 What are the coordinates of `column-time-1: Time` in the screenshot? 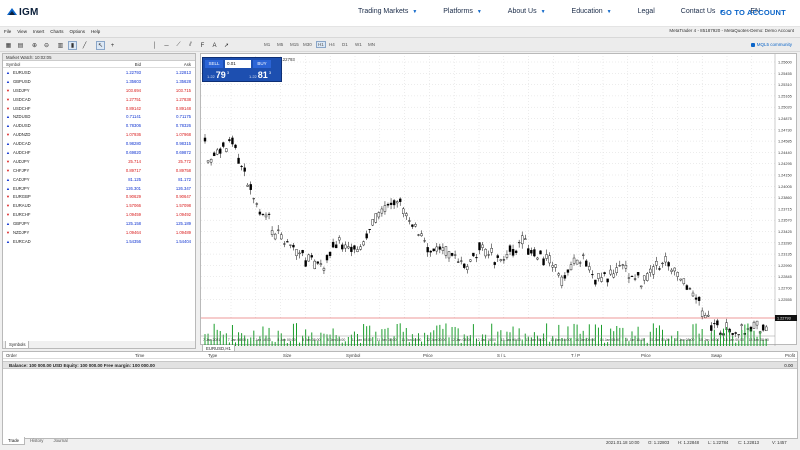 It's located at (139, 355).